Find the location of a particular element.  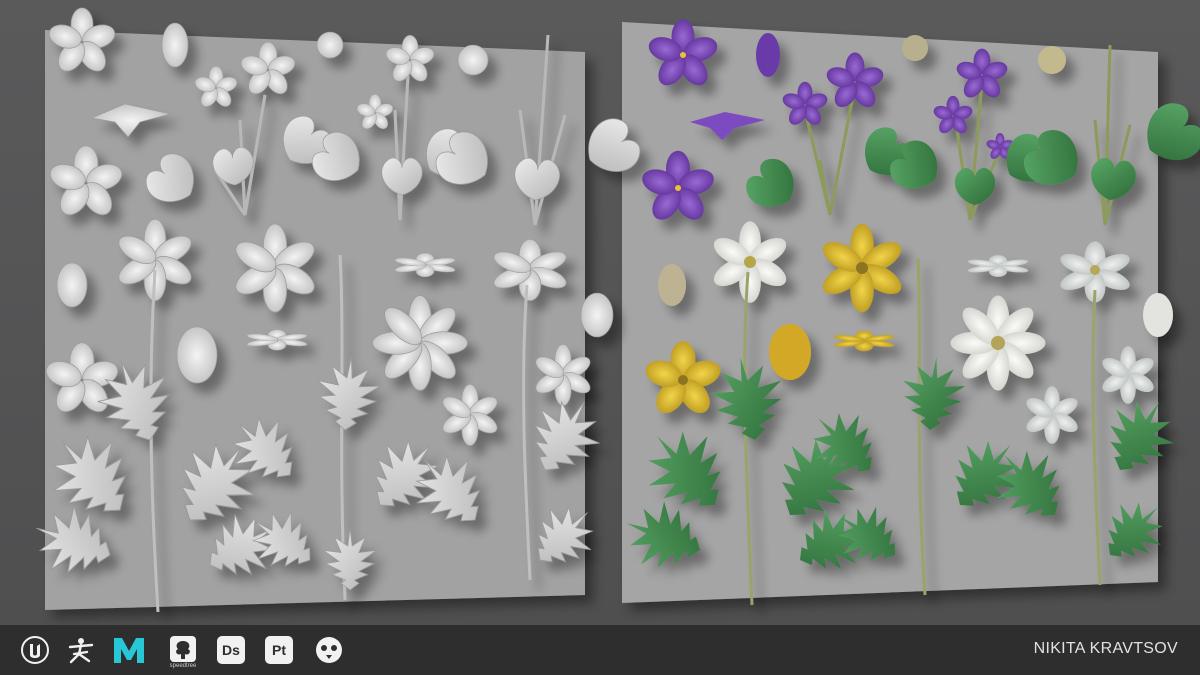

marmoset-toolbag-icon is located at coordinates (329, 650).